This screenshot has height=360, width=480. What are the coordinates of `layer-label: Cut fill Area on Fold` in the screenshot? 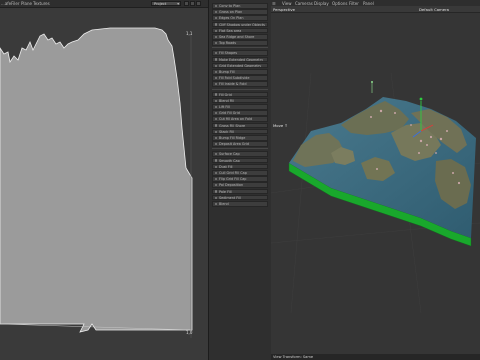 It's located at (236, 119).